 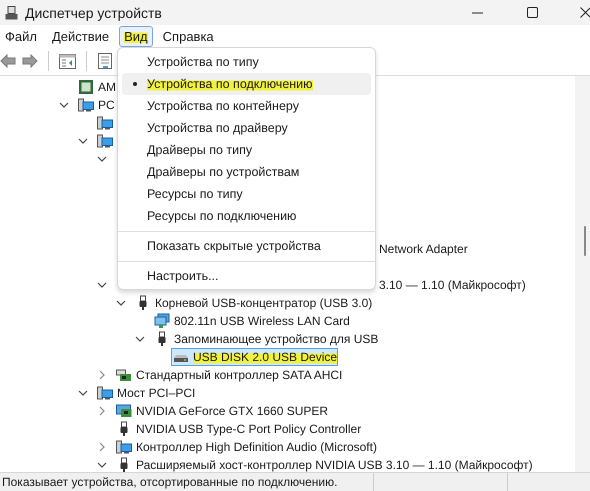 What do you see at coordinates (582, 274) in the screenshot?
I see `scrollbar` at bounding box center [582, 274].